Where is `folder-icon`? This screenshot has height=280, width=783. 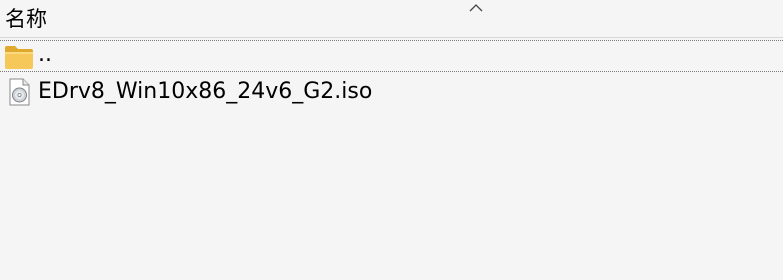
folder-icon is located at coordinates (19, 57).